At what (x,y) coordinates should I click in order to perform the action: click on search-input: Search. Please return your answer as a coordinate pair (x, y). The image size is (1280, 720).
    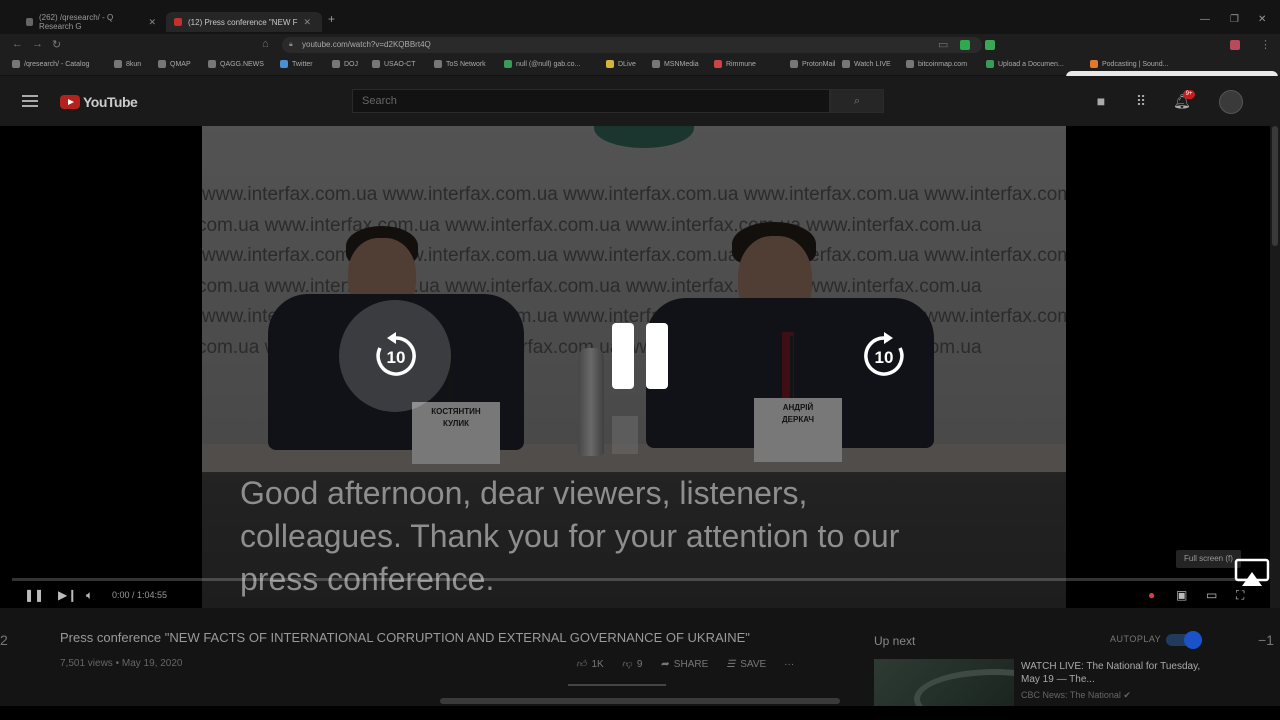
    Looking at the image, I should click on (591, 101).